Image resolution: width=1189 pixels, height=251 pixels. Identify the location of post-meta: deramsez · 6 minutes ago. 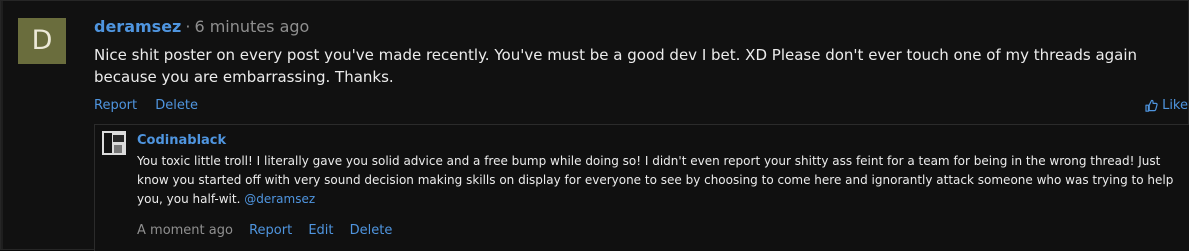
(201, 27).